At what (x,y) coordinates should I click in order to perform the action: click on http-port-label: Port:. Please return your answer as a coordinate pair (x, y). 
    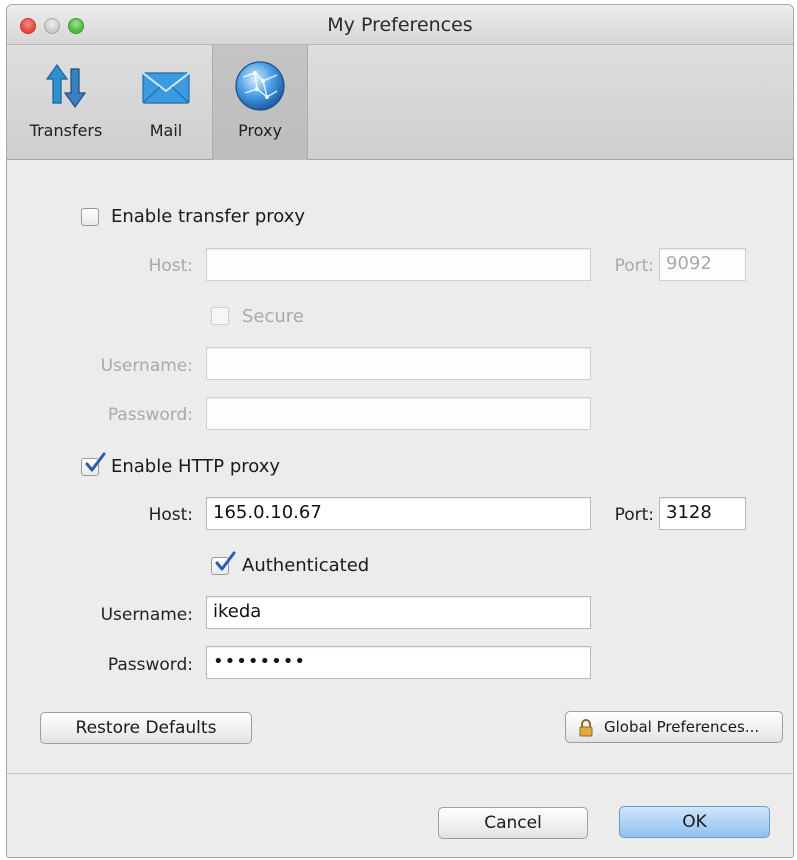
    Looking at the image, I should click on (634, 515).